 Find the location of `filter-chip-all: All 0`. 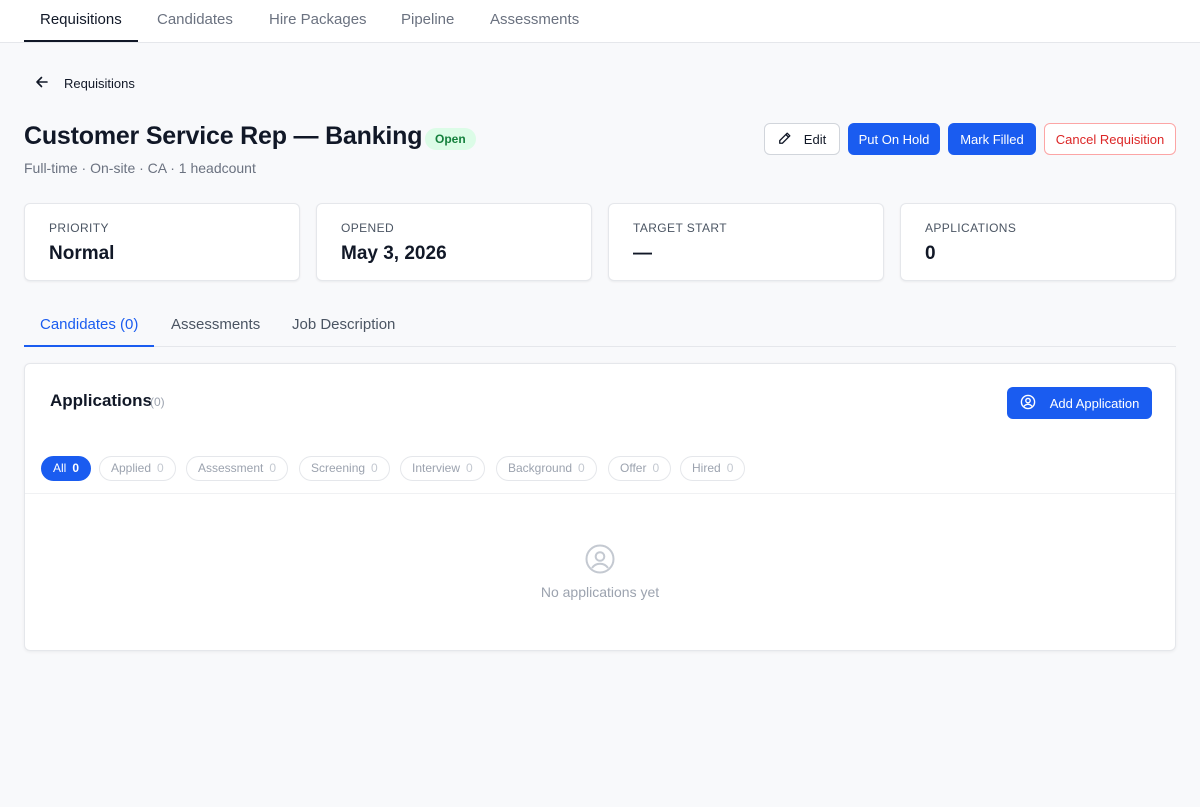

filter-chip-all: All 0 is located at coordinates (66, 468).